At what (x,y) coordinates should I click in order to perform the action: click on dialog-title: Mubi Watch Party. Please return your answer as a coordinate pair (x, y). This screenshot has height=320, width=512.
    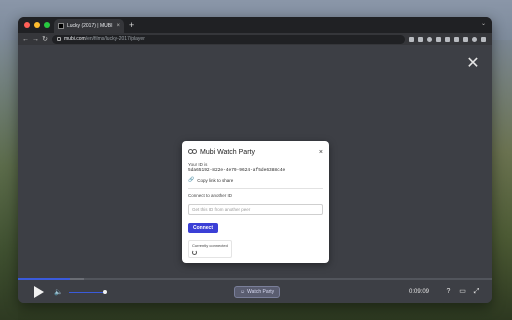
    Looking at the image, I should click on (227, 152).